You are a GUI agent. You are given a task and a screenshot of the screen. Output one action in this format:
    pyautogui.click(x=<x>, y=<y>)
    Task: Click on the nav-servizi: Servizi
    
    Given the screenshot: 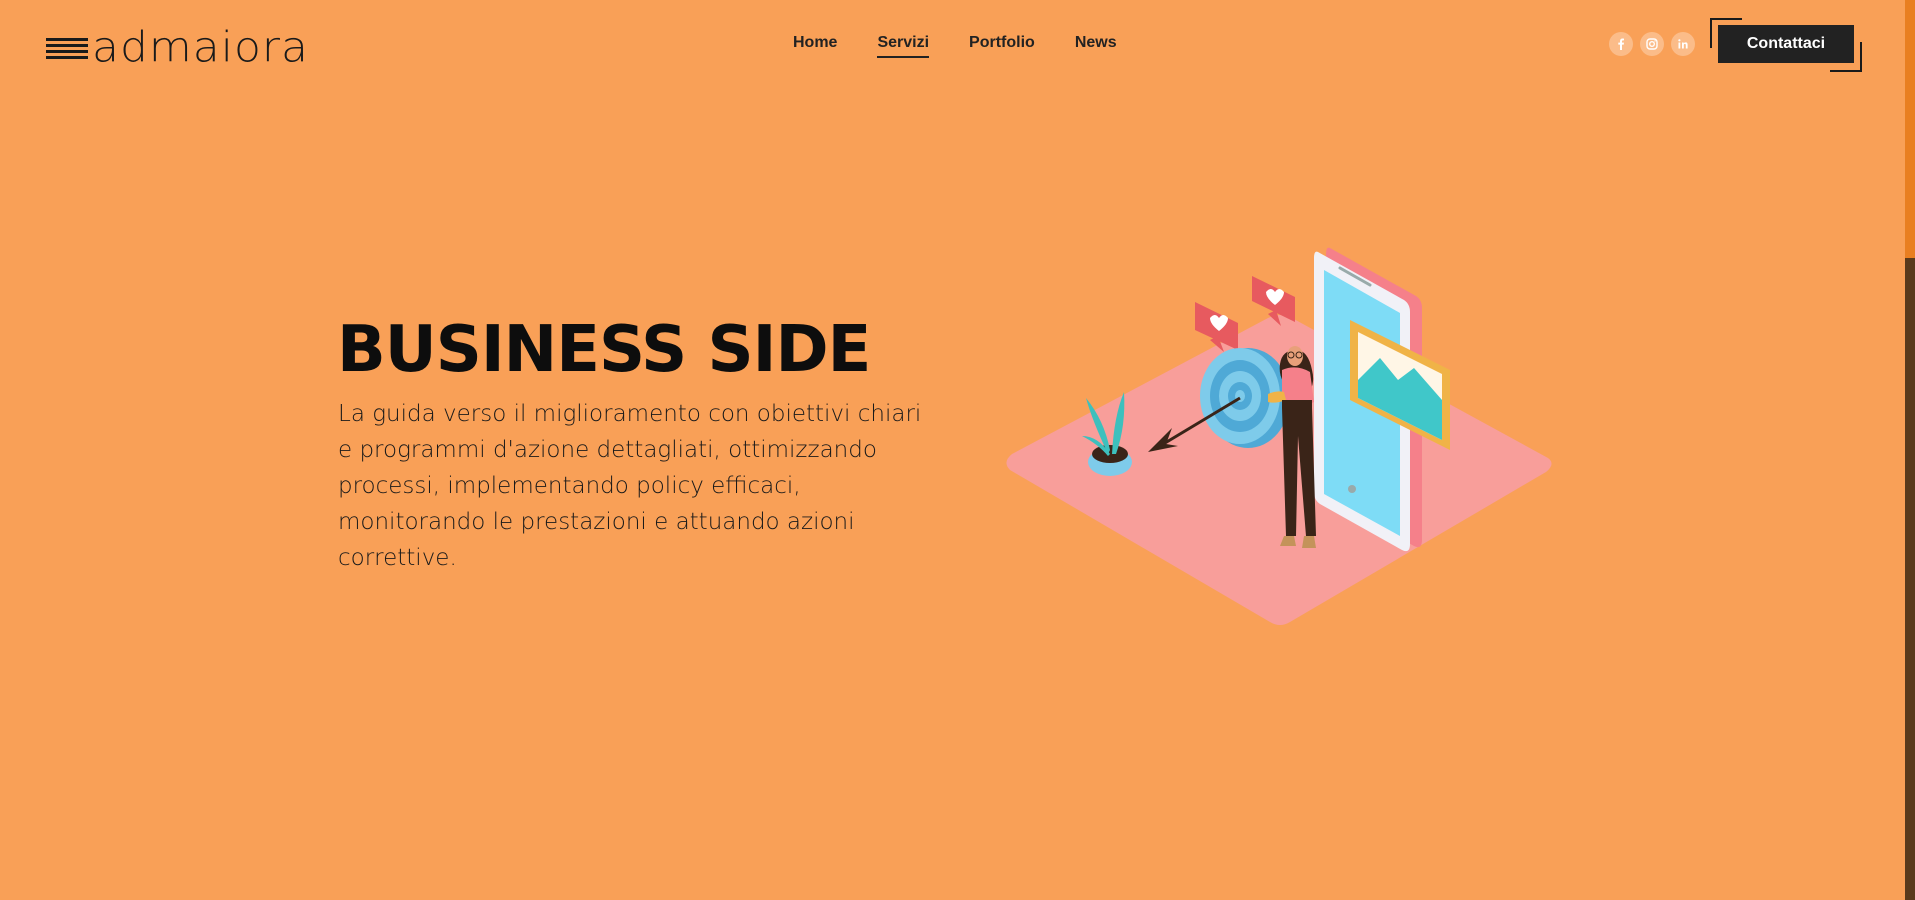 What is the action you would take?
    pyautogui.click(x=903, y=46)
    